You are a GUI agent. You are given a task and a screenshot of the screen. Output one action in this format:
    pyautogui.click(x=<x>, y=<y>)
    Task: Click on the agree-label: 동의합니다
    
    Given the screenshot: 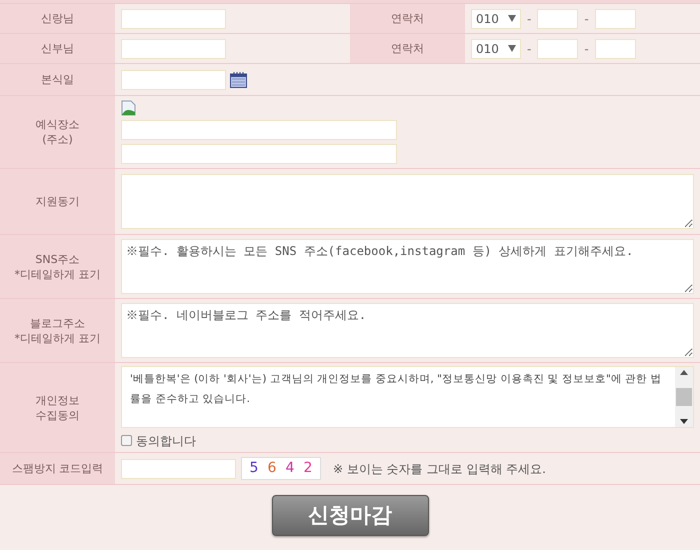 What is the action you would take?
    pyautogui.click(x=166, y=441)
    